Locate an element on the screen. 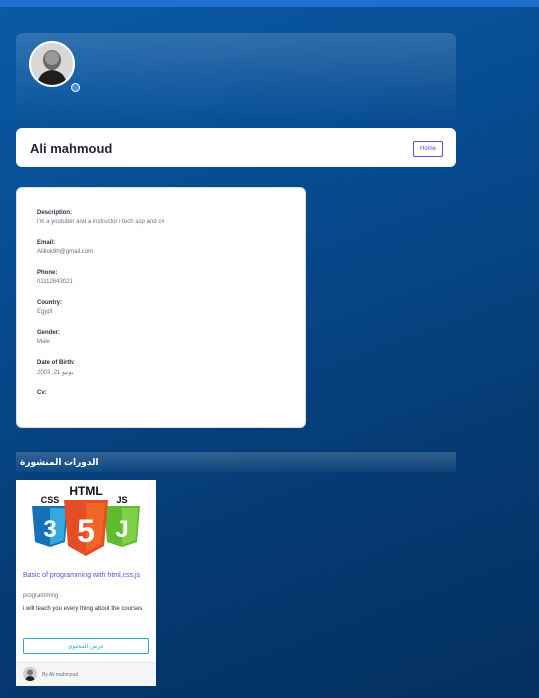 The image size is (539, 698). field-label: Date of Birth: is located at coordinates (56, 363).